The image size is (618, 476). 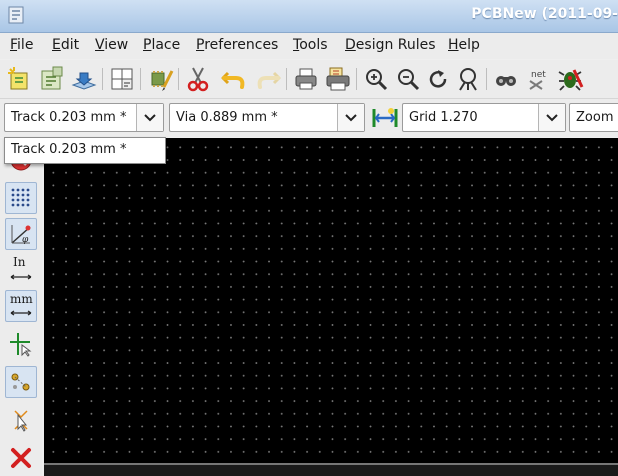 I want to click on millimeters-icon: mm, so click(x=21, y=306).